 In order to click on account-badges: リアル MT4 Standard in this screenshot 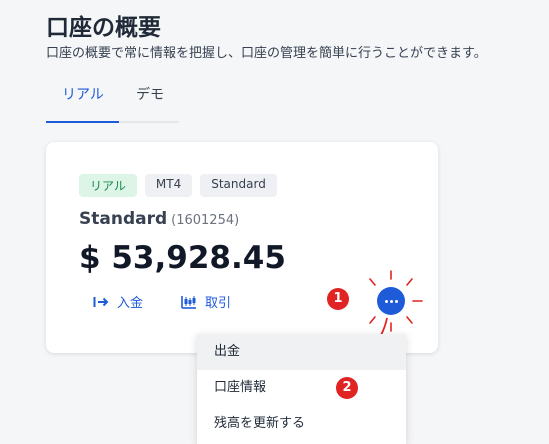, I will do `click(178, 185)`.